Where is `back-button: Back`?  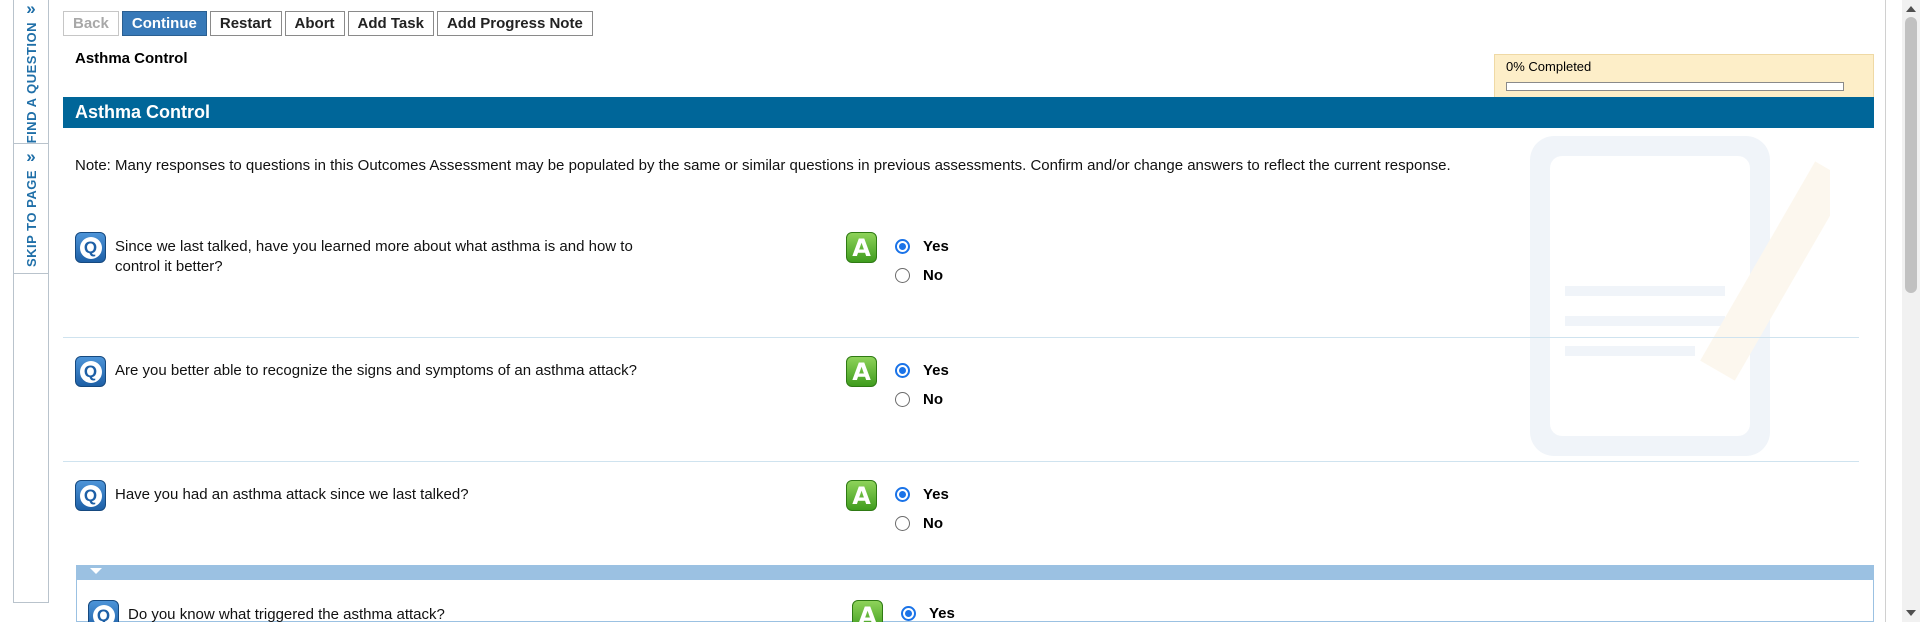 back-button: Back is located at coordinates (91, 23).